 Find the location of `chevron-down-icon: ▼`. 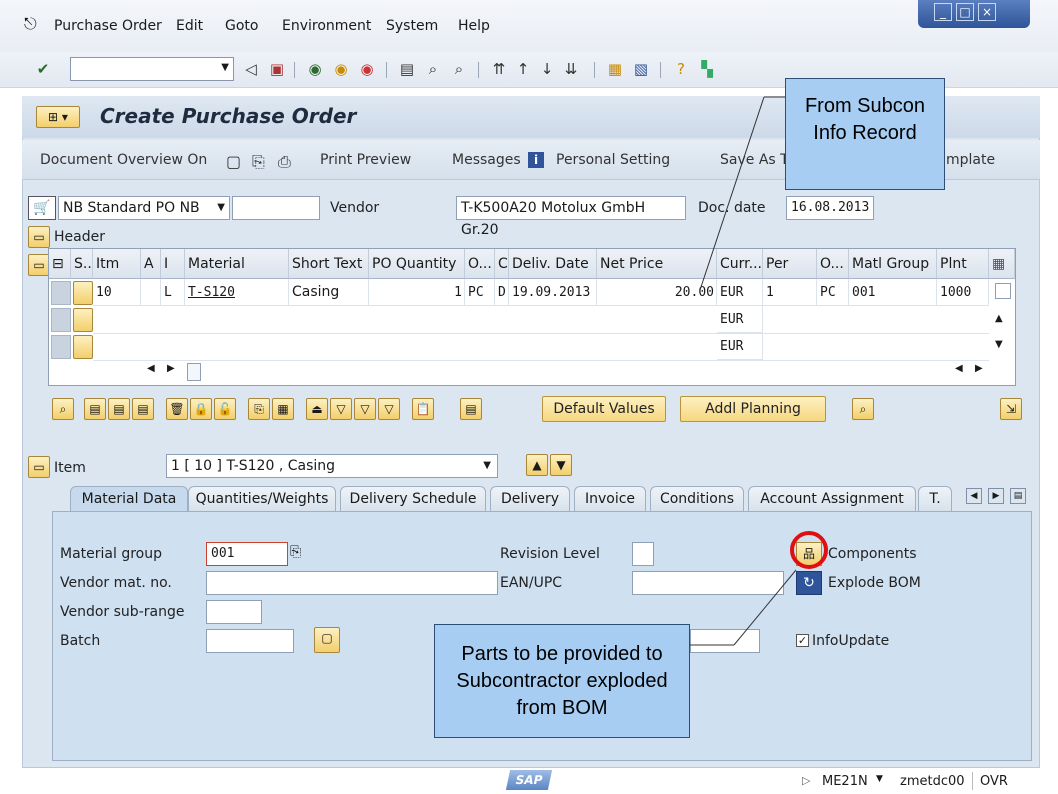

chevron-down-icon: ▼ is located at coordinates (879, 779).